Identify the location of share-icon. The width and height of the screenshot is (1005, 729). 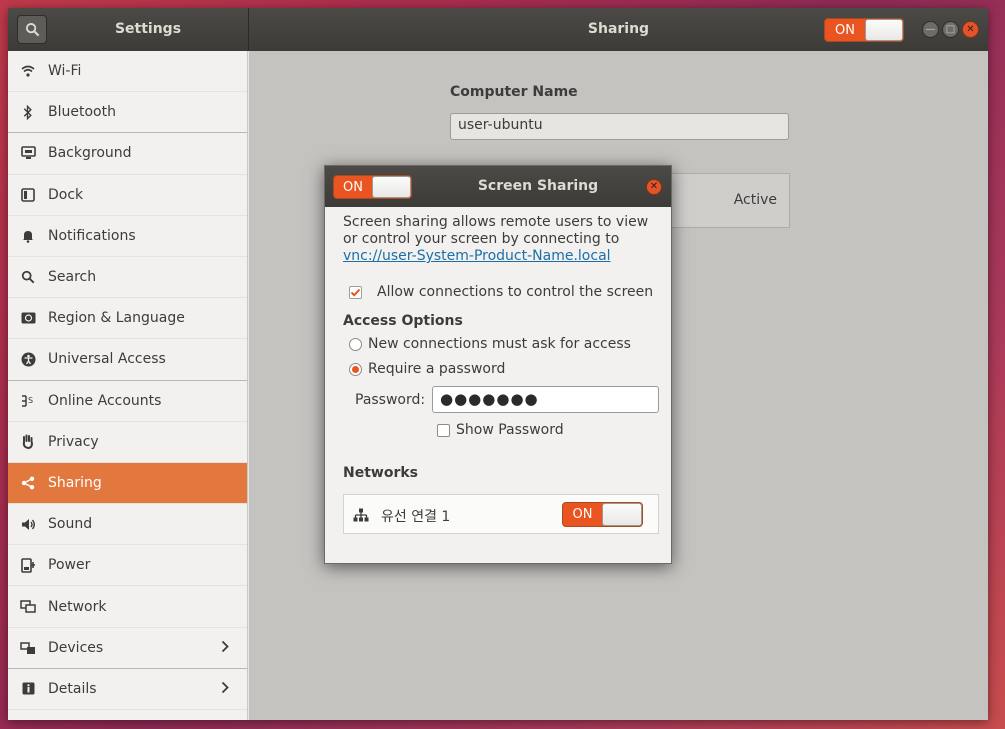
(28, 483).